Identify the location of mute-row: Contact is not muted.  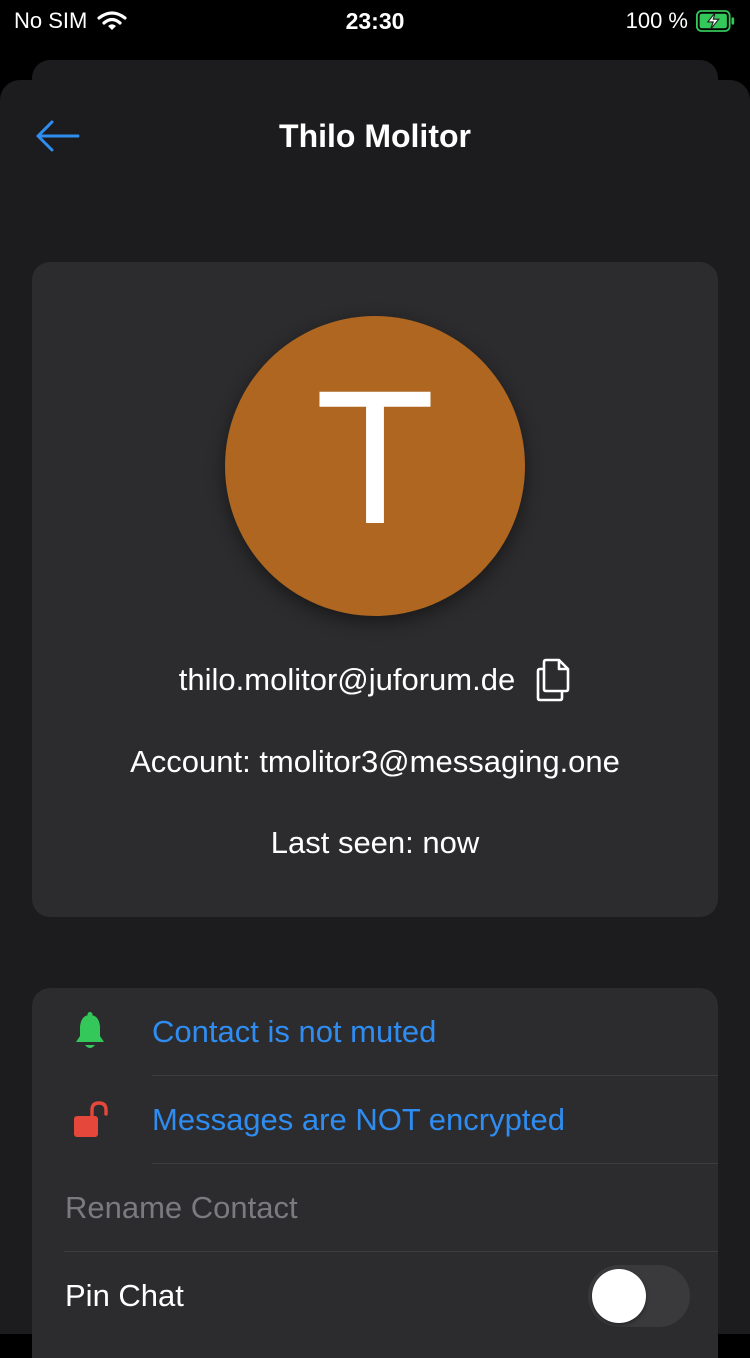
(375, 1032).